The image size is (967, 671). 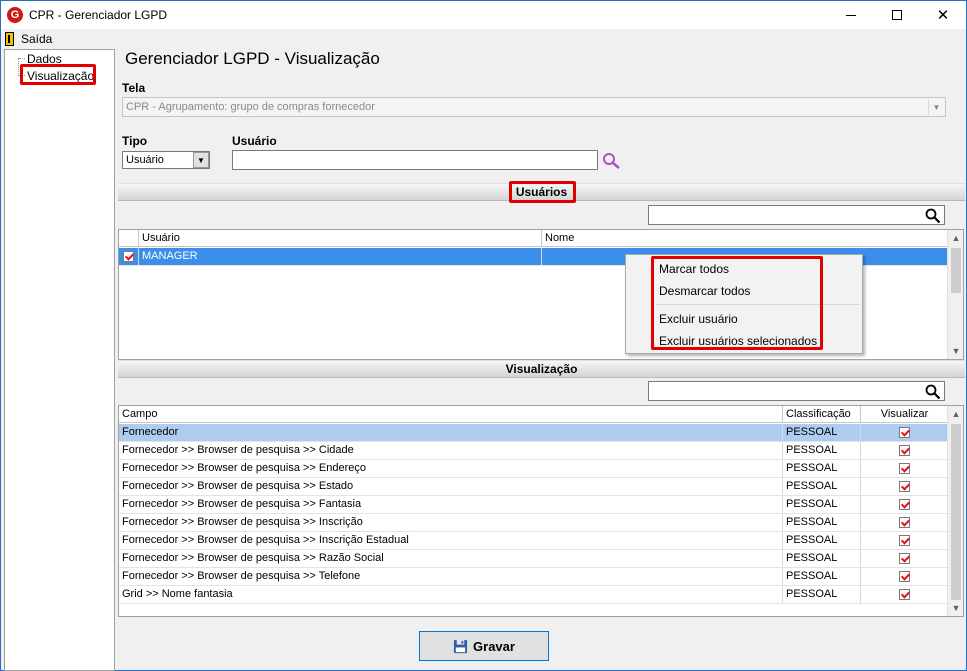 What do you see at coordinates (483, 38) in the screenshot?
I see `menu-bar: Saída` at bounding box center [483, 38].